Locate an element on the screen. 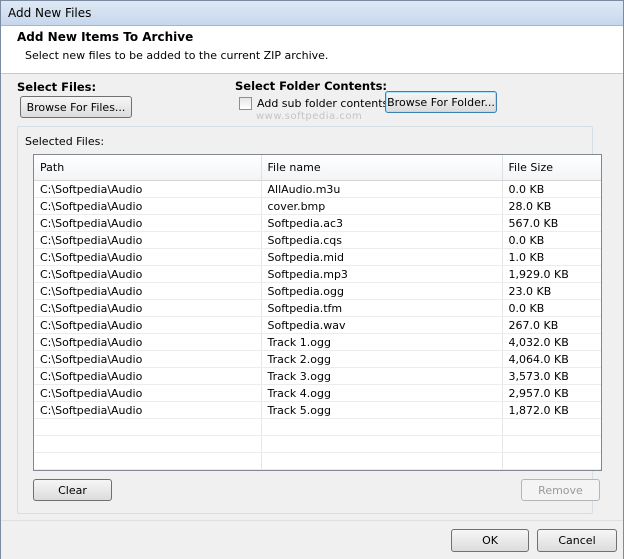 The image size is (624, 559). table-row: C:\Softpedia\Audio Track 1.ogg 4,032.0 KB is located at coordinates (317, 342).